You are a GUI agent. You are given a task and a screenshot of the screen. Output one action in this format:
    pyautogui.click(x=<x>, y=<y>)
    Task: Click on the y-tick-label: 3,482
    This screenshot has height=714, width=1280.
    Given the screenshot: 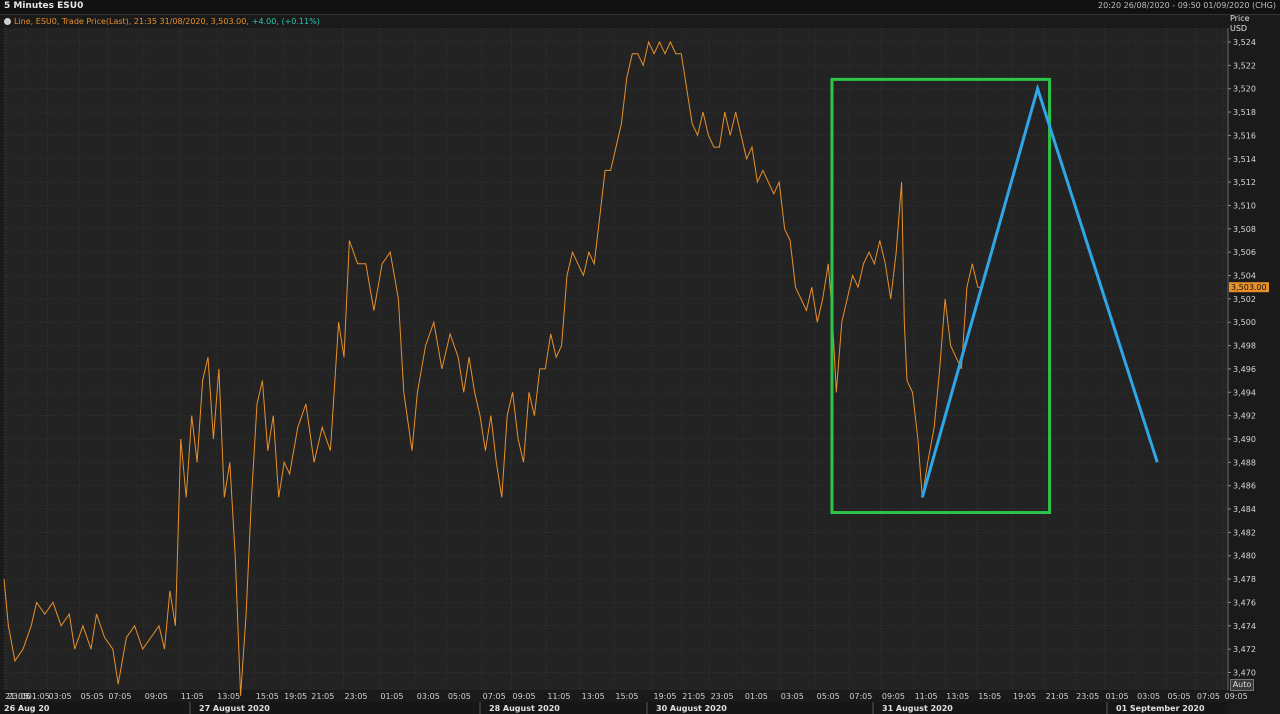 What is the action you would take?
    pyautogui.click(x=1244, y=532)
    